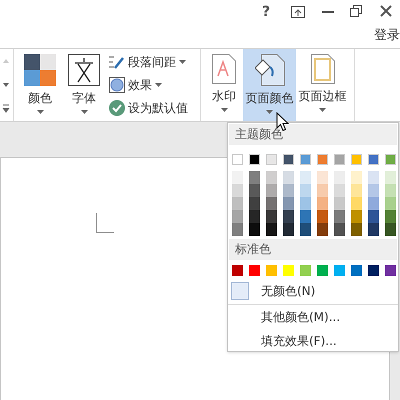 The image size is (400, 400). What do you see at coordinates (154, 85) in the screenshot?
I see `effects-button: 效果` at bounding box center [154, 85].